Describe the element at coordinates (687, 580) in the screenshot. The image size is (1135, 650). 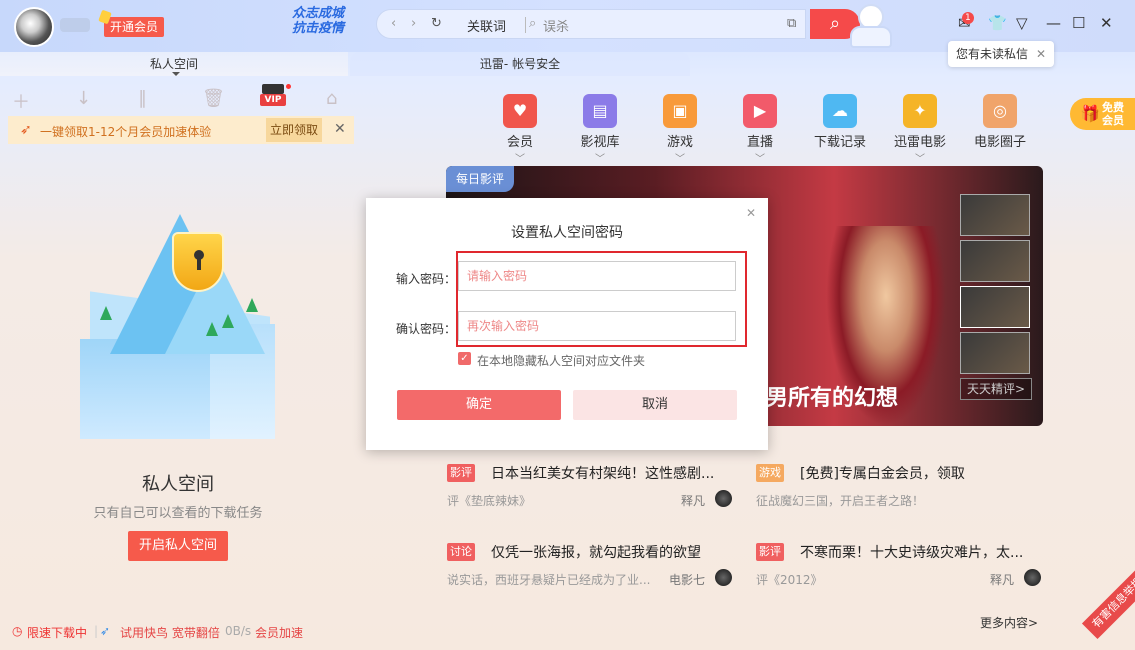
I see `news-author: 电影七` at that location.